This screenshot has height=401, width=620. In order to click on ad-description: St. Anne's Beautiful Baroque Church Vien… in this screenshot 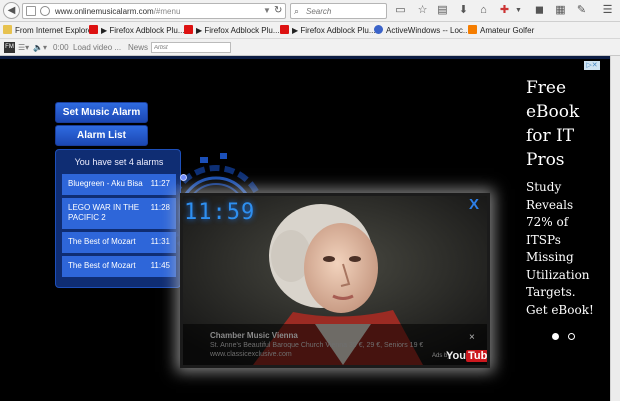, I will do `click(317, 345)`.